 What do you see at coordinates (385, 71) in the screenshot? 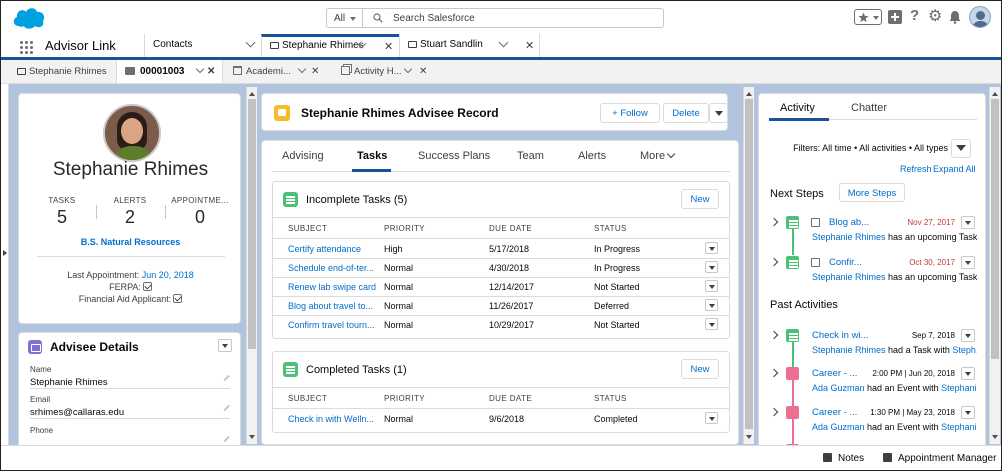
I see `subtab-activity-history: Activity H... ✕` at bounding box center [385, 71].